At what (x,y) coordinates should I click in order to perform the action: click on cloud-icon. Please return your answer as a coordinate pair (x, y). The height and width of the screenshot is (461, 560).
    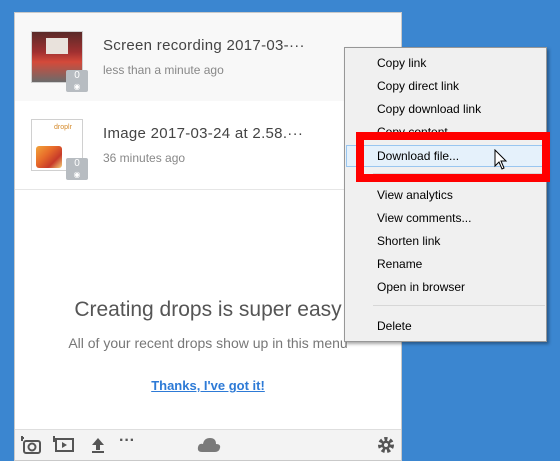
    Looking at the image, I should click on (209, 445).